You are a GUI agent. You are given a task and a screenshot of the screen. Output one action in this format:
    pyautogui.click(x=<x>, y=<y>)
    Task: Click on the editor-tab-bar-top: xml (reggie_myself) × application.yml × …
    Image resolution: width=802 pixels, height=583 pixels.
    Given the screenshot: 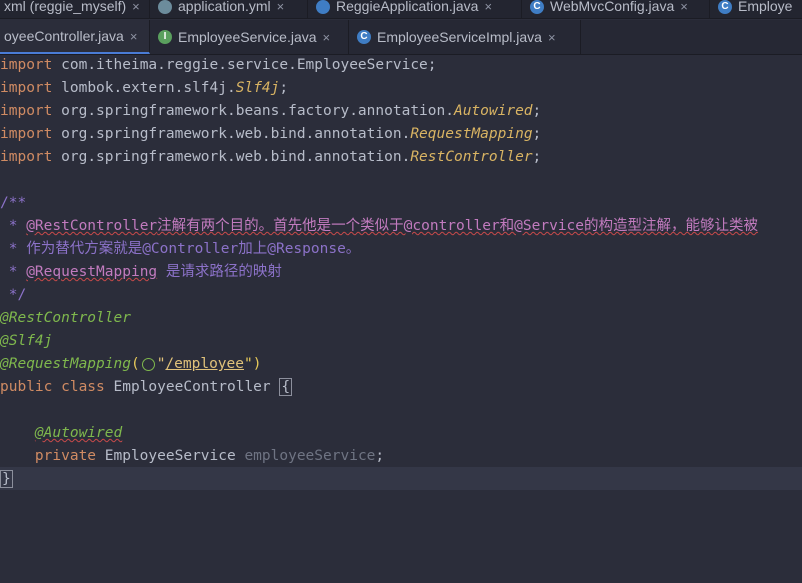 What is the action you would take?
    pyautogui.click(x=401, y=9)
    